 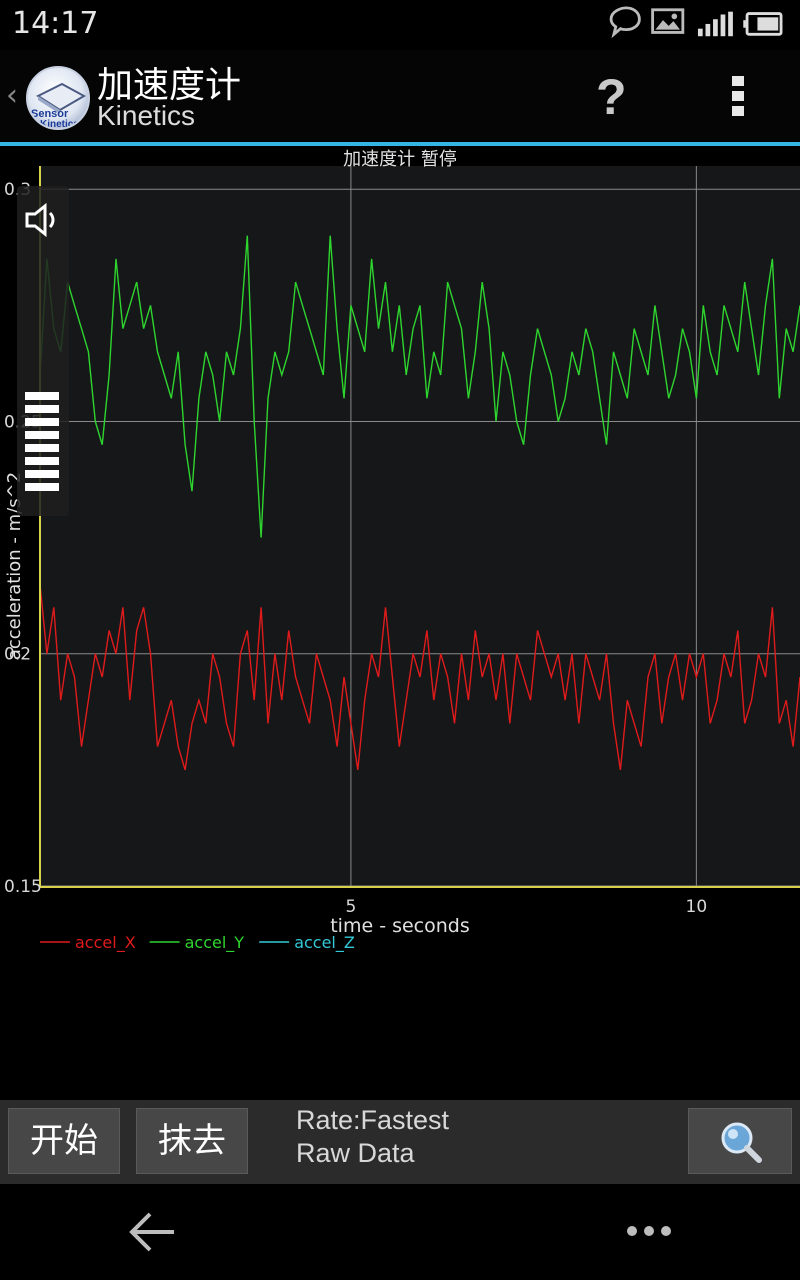 I want to click on image-icon, so click(x=668, y=21).